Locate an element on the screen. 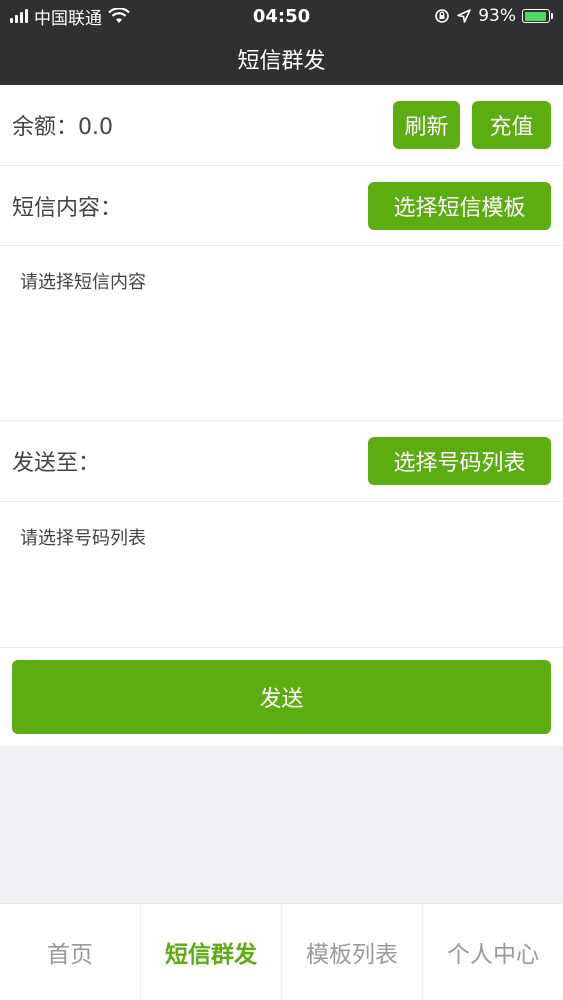 The height and width of the screenshot is (1000, 563). send-button: 发送 is located at coordinates (281, 697).